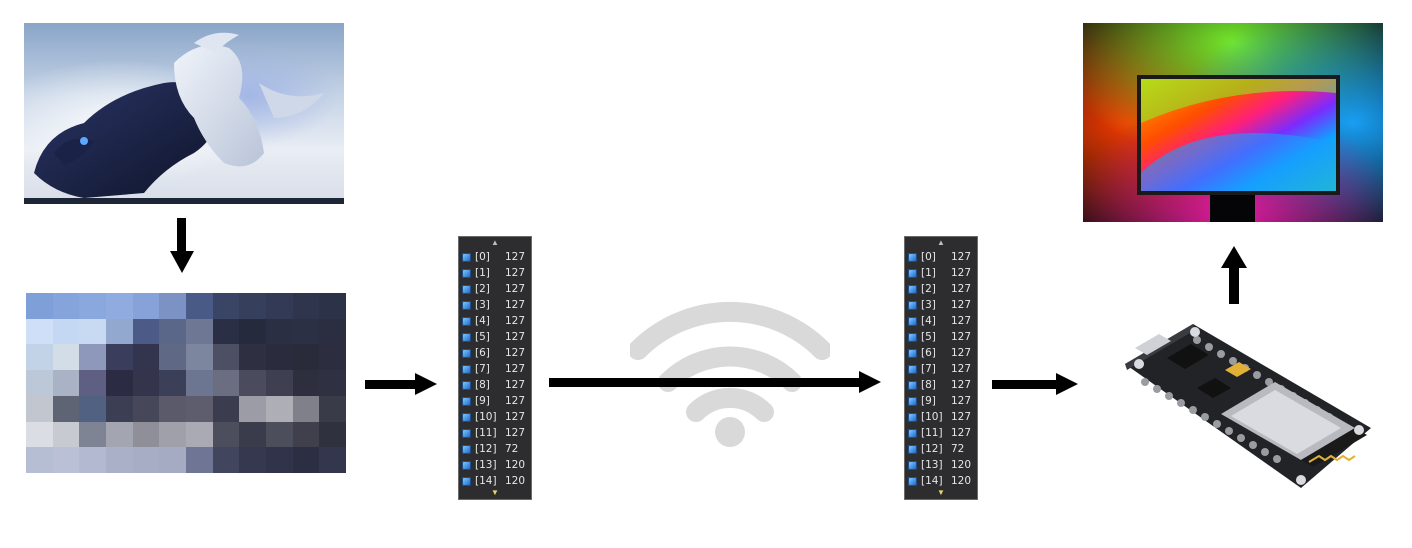 This screenshot has width=1412, height=548. What do you see at coordinates (928, 353) in the screenshot?
I see `array-index: [6]` at bounding box center [928, 353].